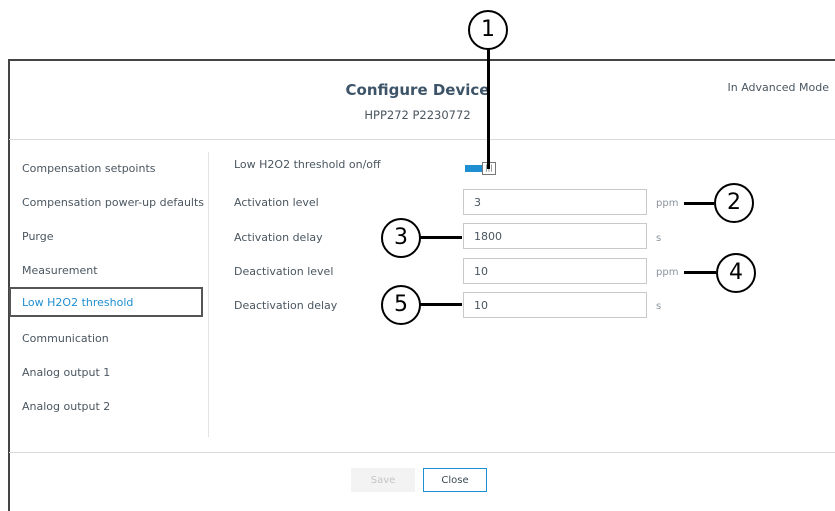  What do you see at coordinates (667, 203) in the screenshot?
I see `activation-level-unit: ppm` at bounding box center [667, 203].